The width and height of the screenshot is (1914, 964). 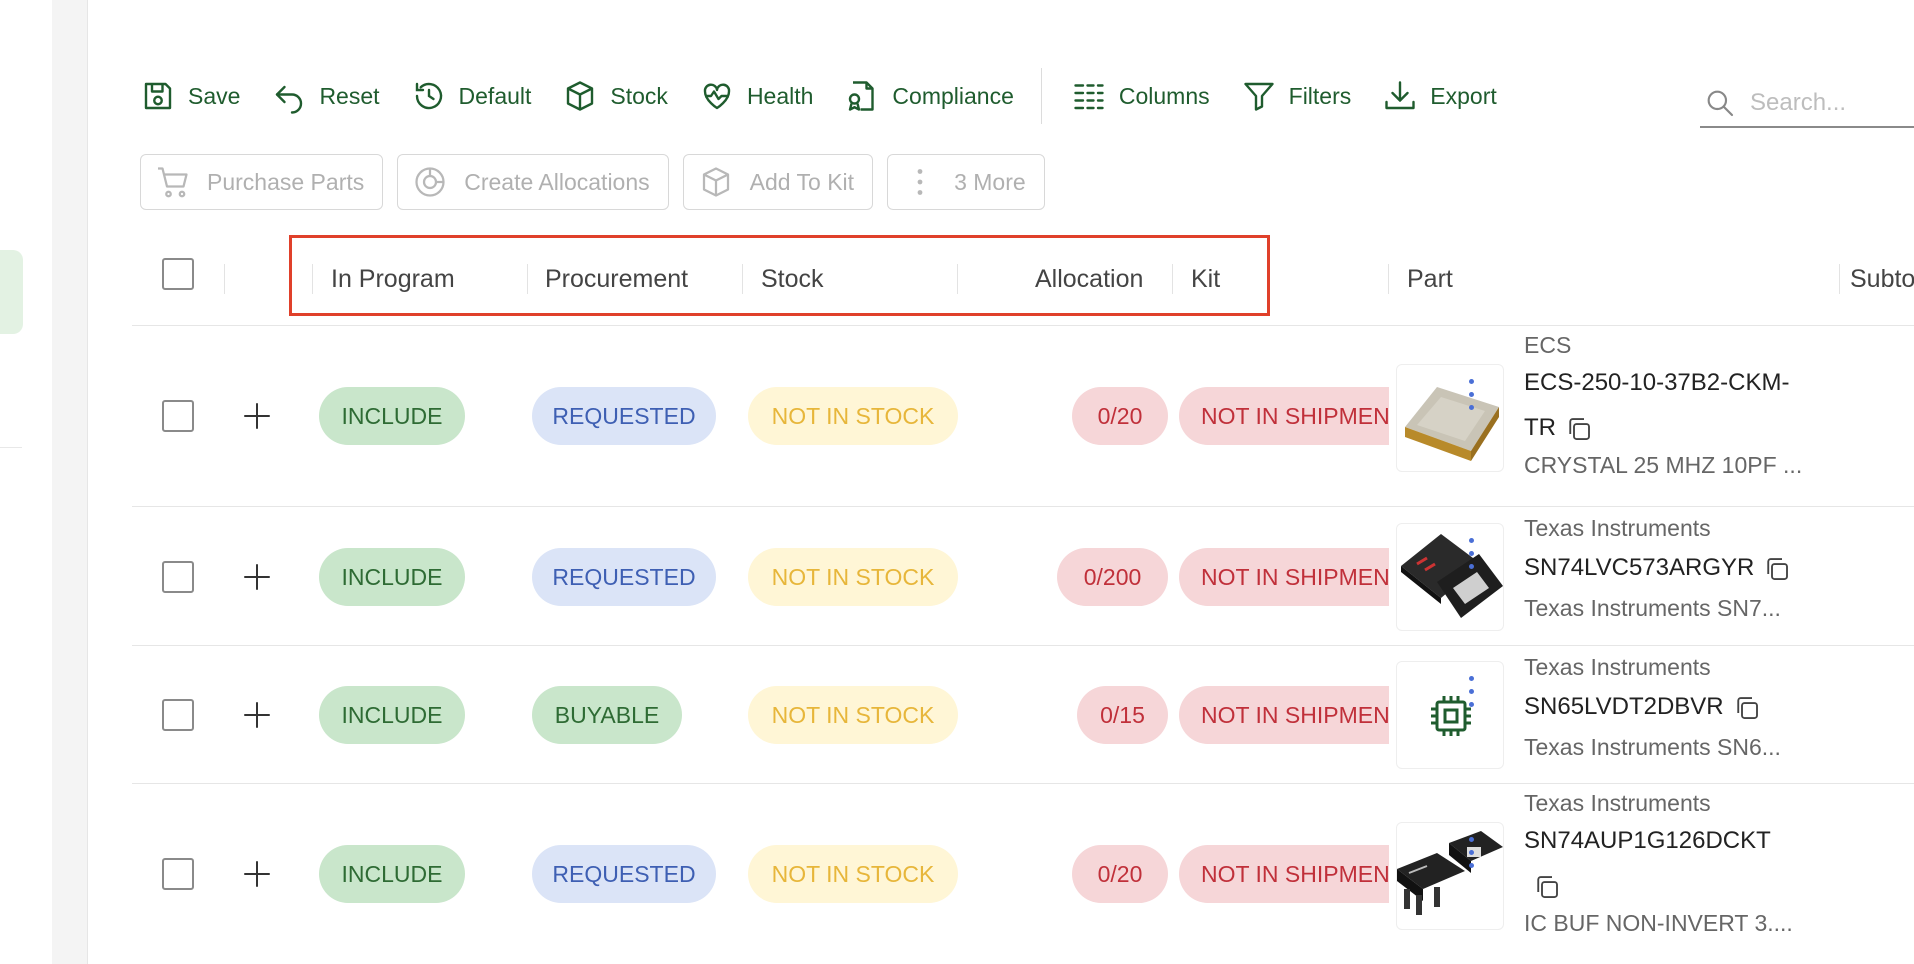 I want to click on part-number: SN74AUP1G126DCKT, so click(x=1684, y=841).